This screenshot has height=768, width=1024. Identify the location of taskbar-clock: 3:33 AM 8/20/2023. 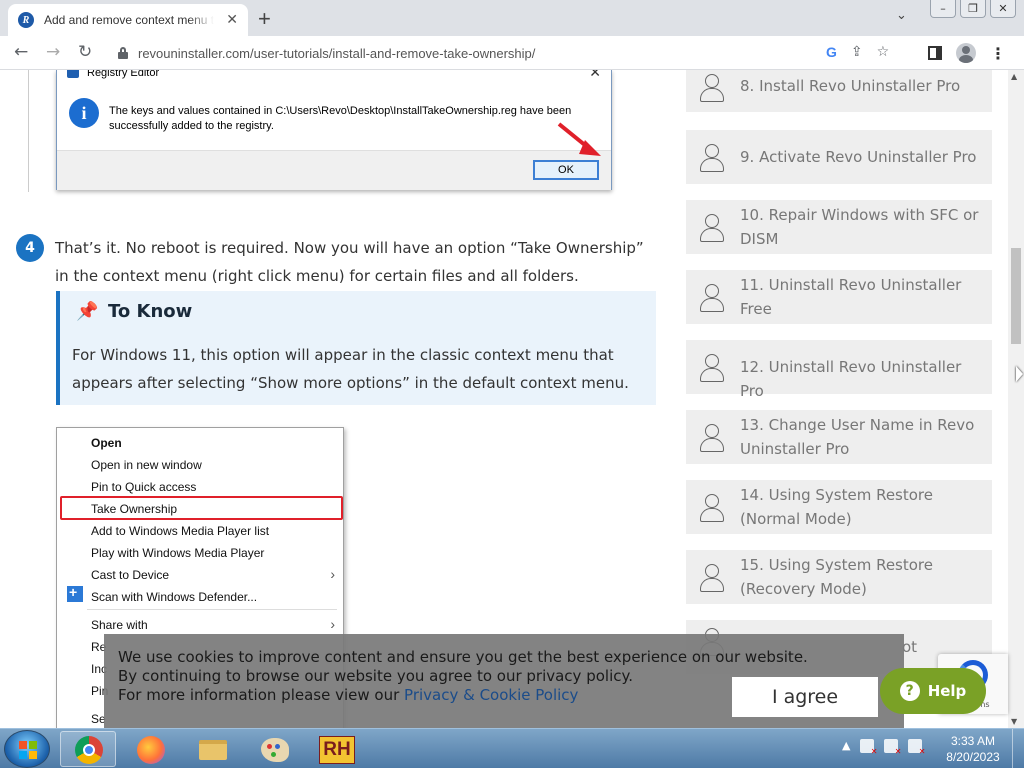
(973, 749).